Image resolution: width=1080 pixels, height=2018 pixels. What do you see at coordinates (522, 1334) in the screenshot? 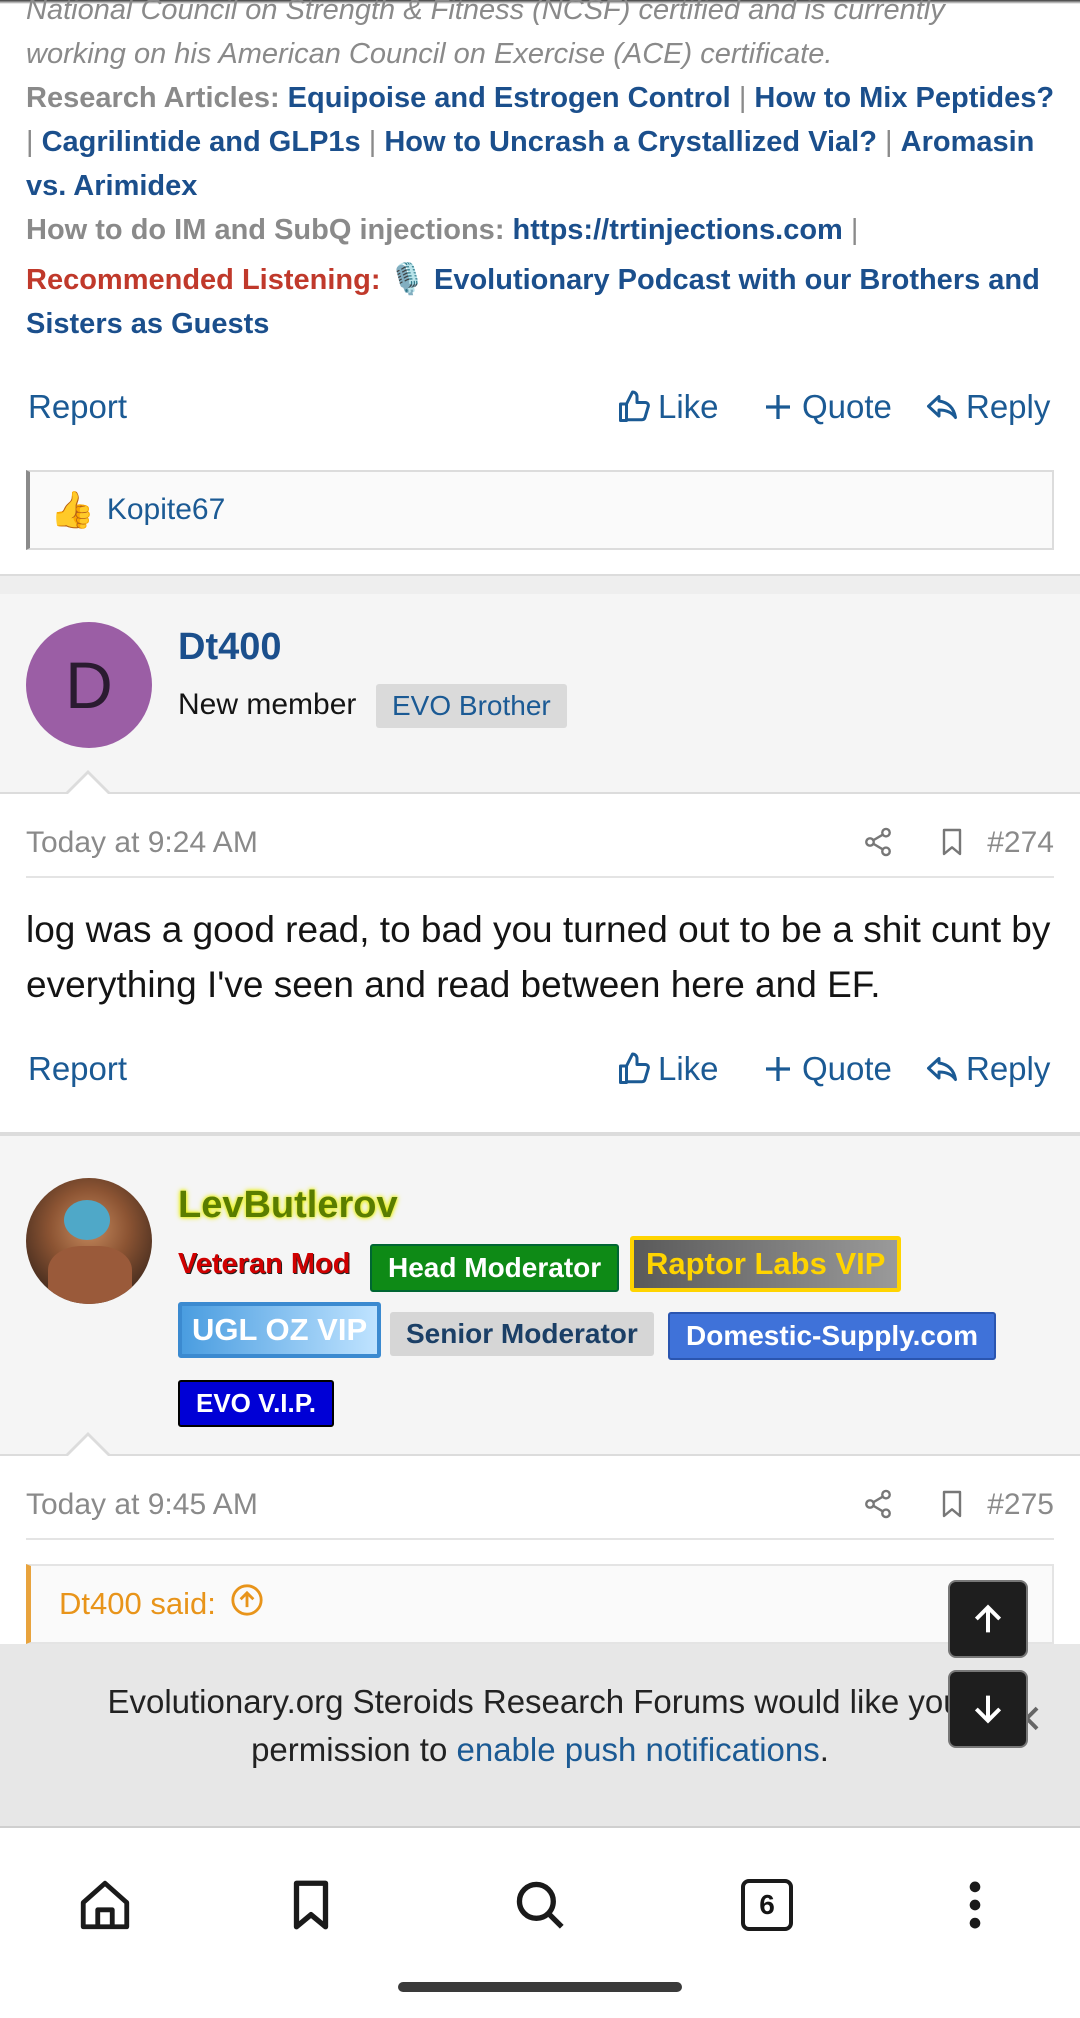
I see `badge-senior-moderator: Senior Moderator` at bounding box center [522, 1334].